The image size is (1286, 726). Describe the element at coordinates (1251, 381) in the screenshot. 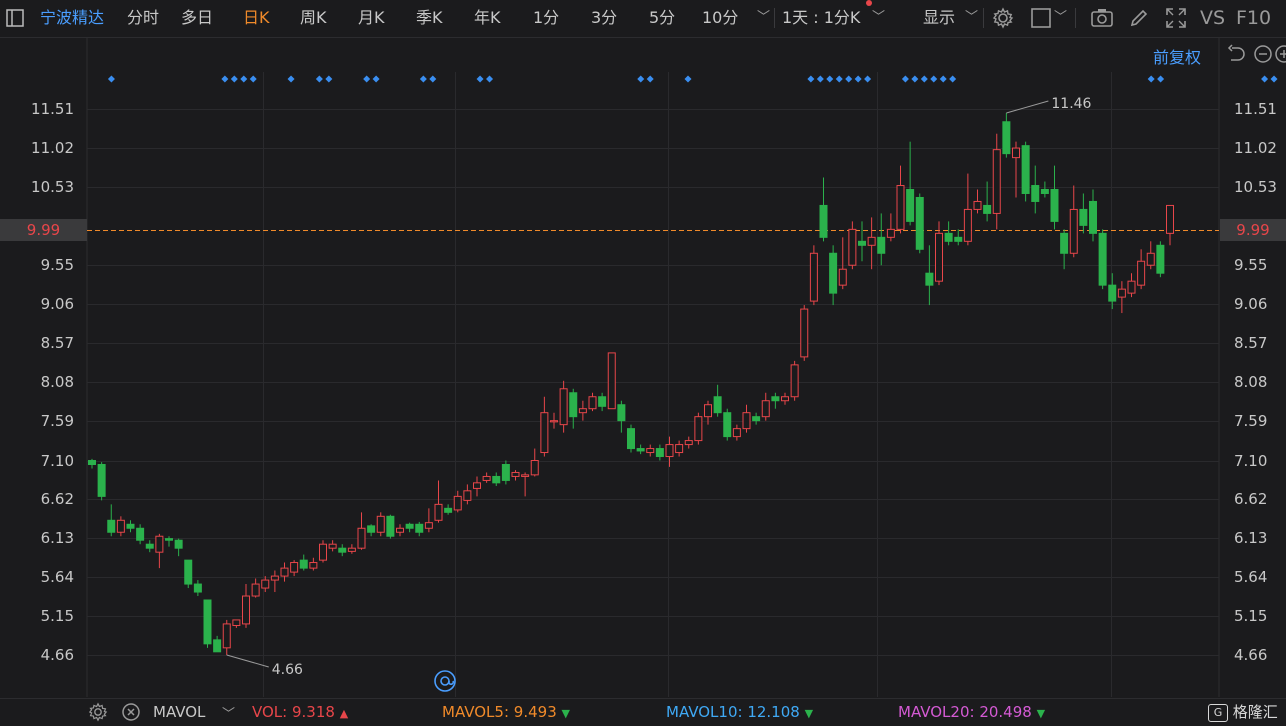

I see `y-tick-label-right: 8.08` at that location.